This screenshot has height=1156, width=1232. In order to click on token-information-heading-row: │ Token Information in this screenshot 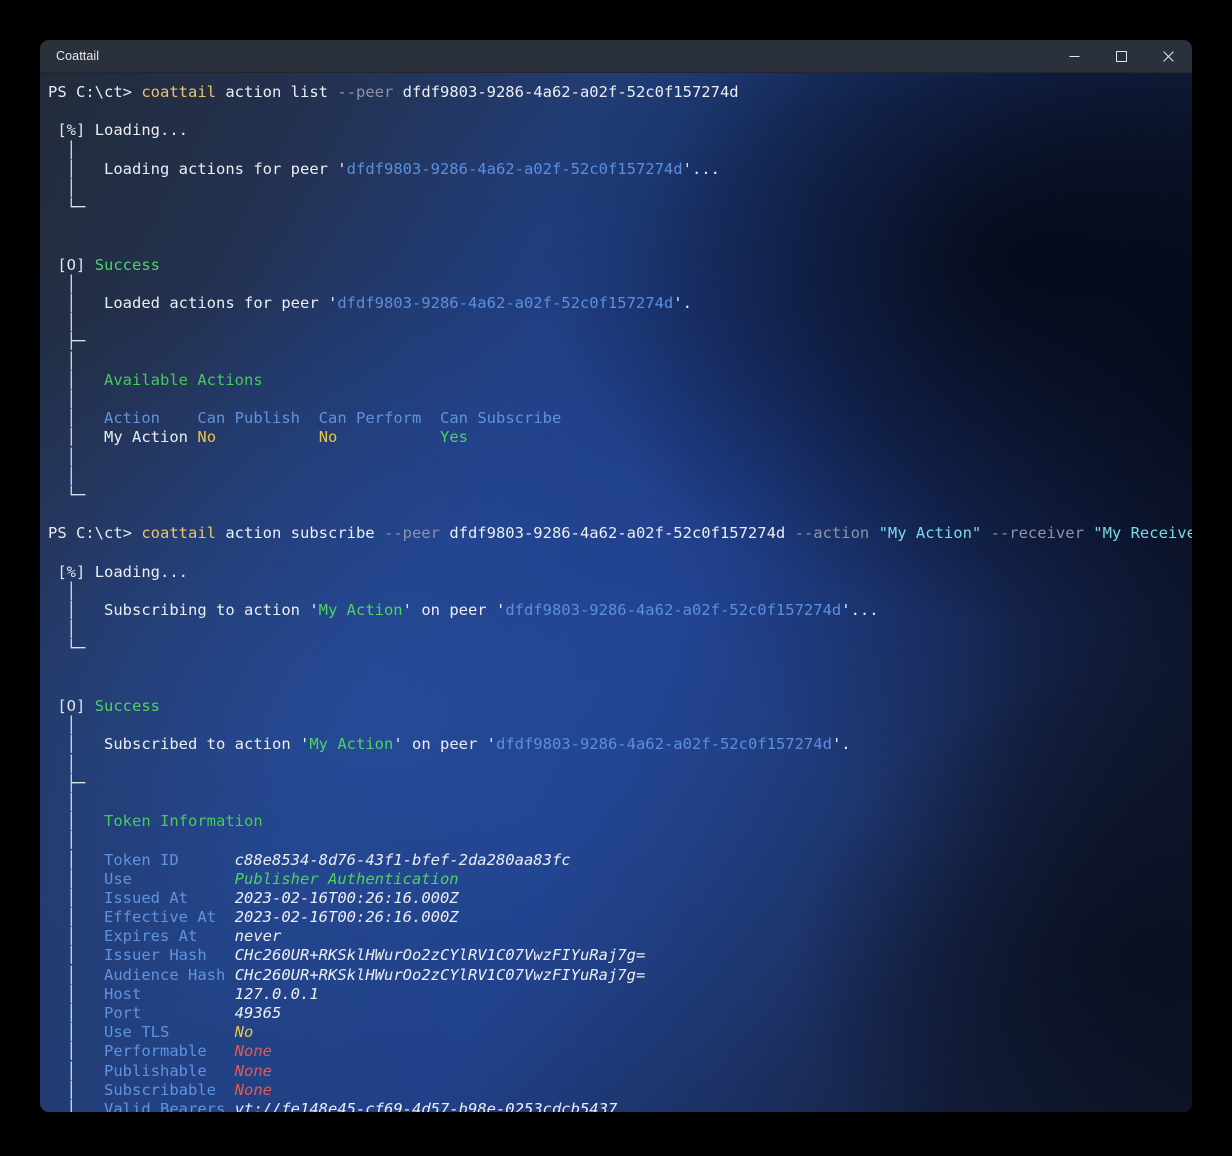, I will do `click(164, 821)`.